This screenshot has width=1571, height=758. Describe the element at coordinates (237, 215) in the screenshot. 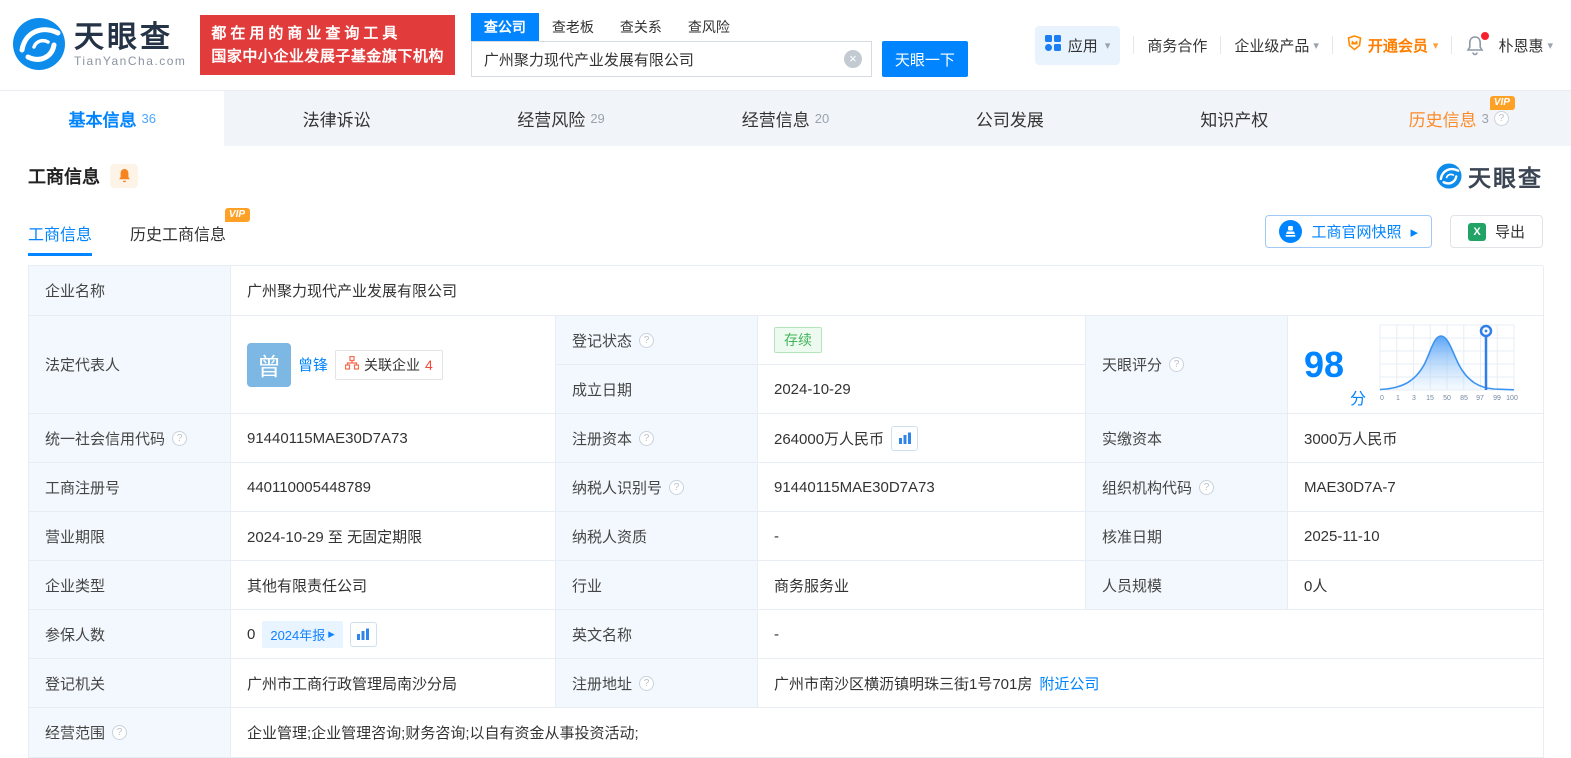

I see `vip-badge: VIP` at that location.